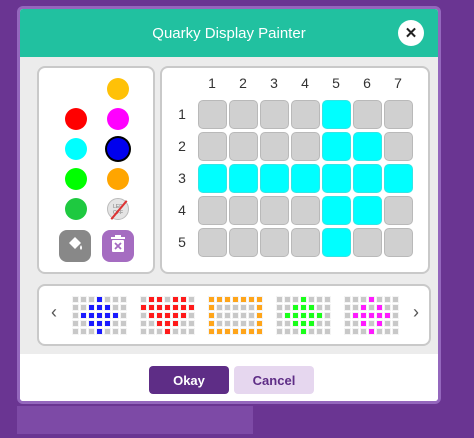 This screenshot has width=474, height=438. What do you see at coordinates (411, 33) in the screenshot?
I see `close-button: ✕` at bounding box center [411, 33].